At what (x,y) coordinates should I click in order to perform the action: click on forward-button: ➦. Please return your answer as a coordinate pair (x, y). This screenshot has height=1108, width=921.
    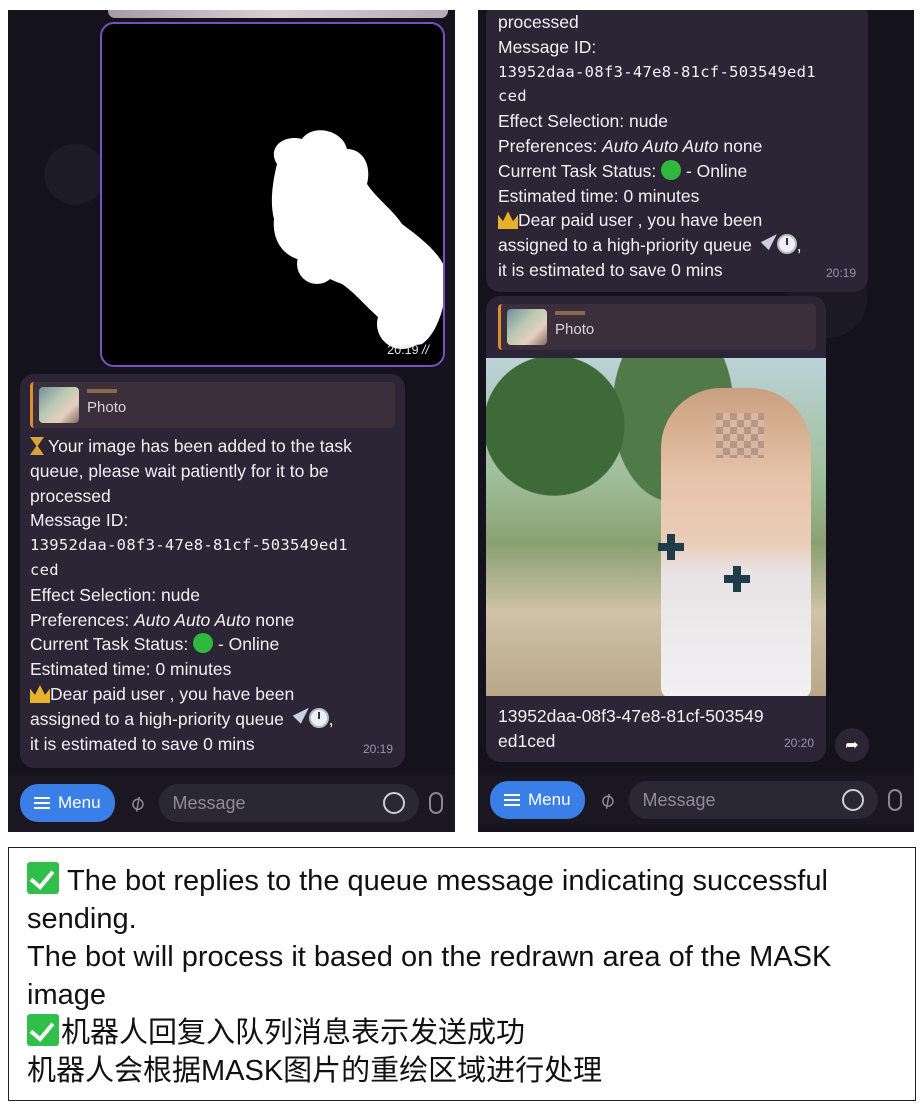
    Looking at the image, I should click on (852, 745).